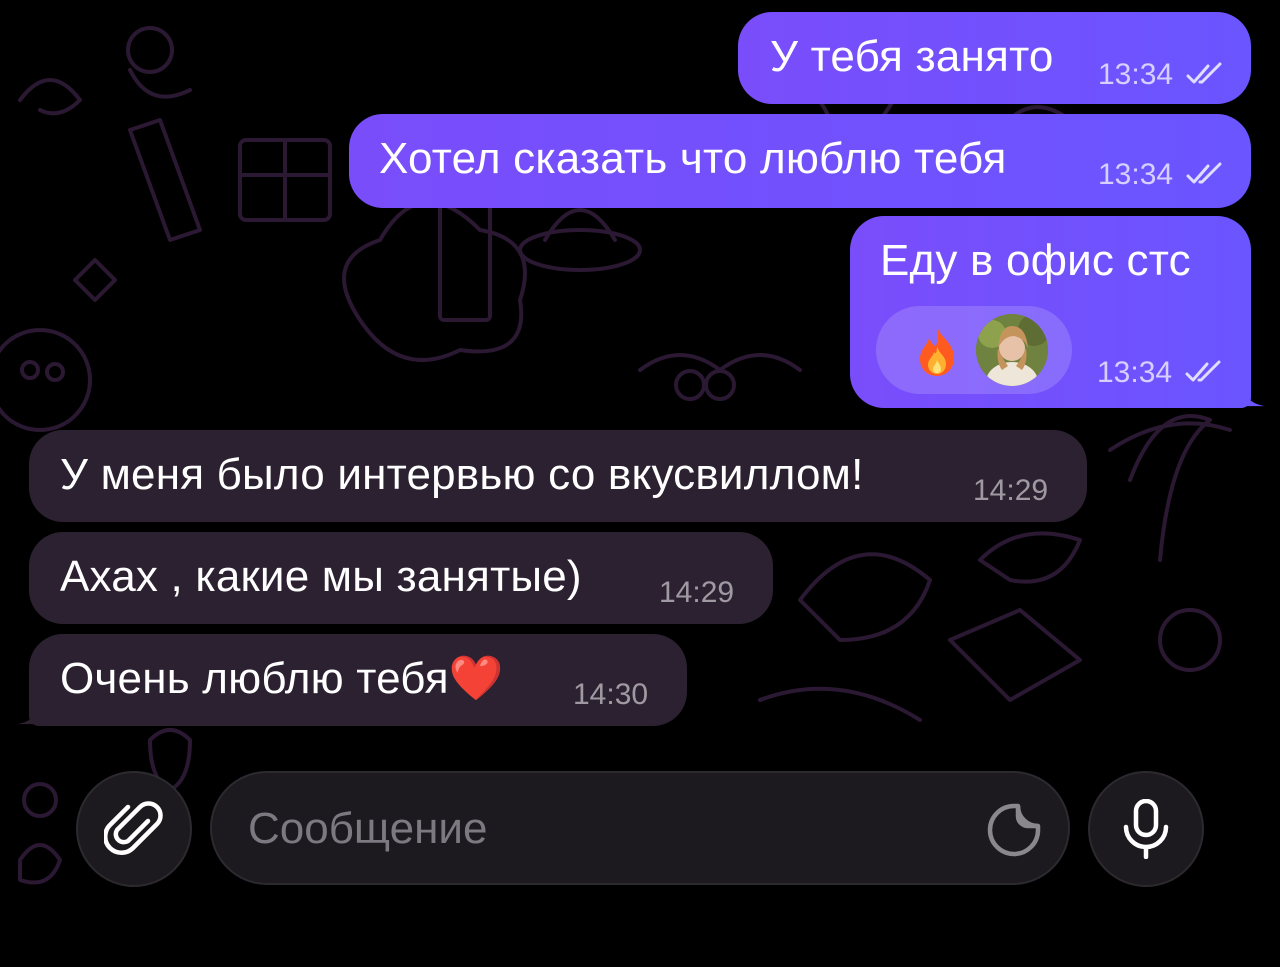 Image resolution: width=1280 pixels, height=967 pixels. What do you see at coordinates (321, 576) in the screenshot?
I see `message-text: Ахах , какие мы занятые)` at bounding box center [321, 576].